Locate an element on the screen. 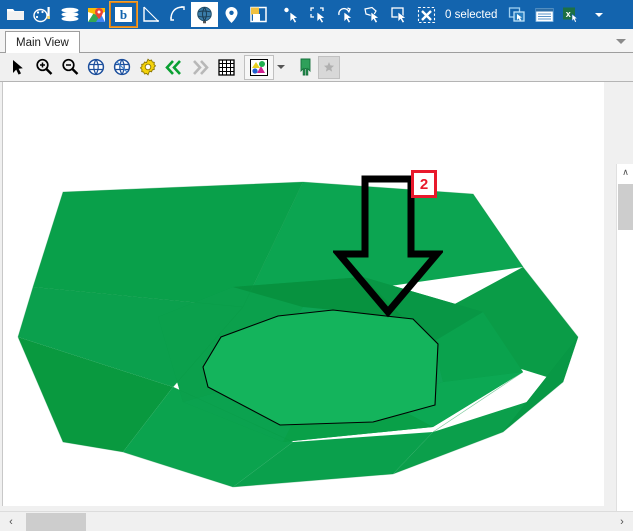  main-toolbar: b 0 selected x is located at coordinates (316, 14).